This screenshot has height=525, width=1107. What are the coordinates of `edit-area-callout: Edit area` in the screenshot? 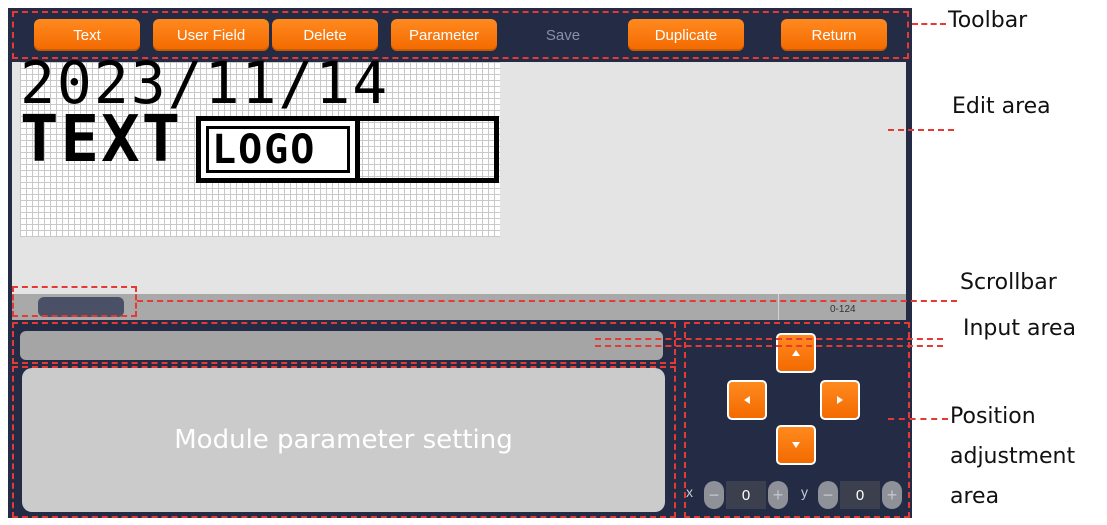 It's located at (1001, 106).